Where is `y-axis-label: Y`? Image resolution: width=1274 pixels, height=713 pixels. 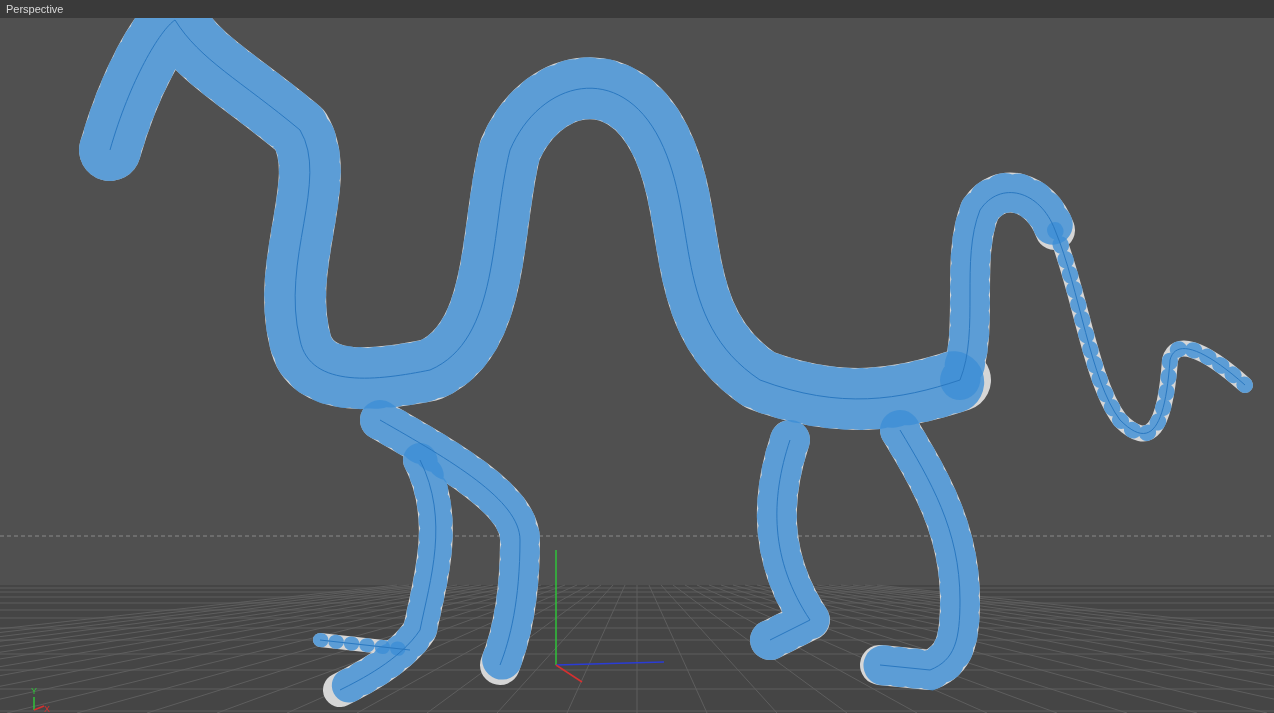
y-axis-label: Y is located at coordinates (34, 691).